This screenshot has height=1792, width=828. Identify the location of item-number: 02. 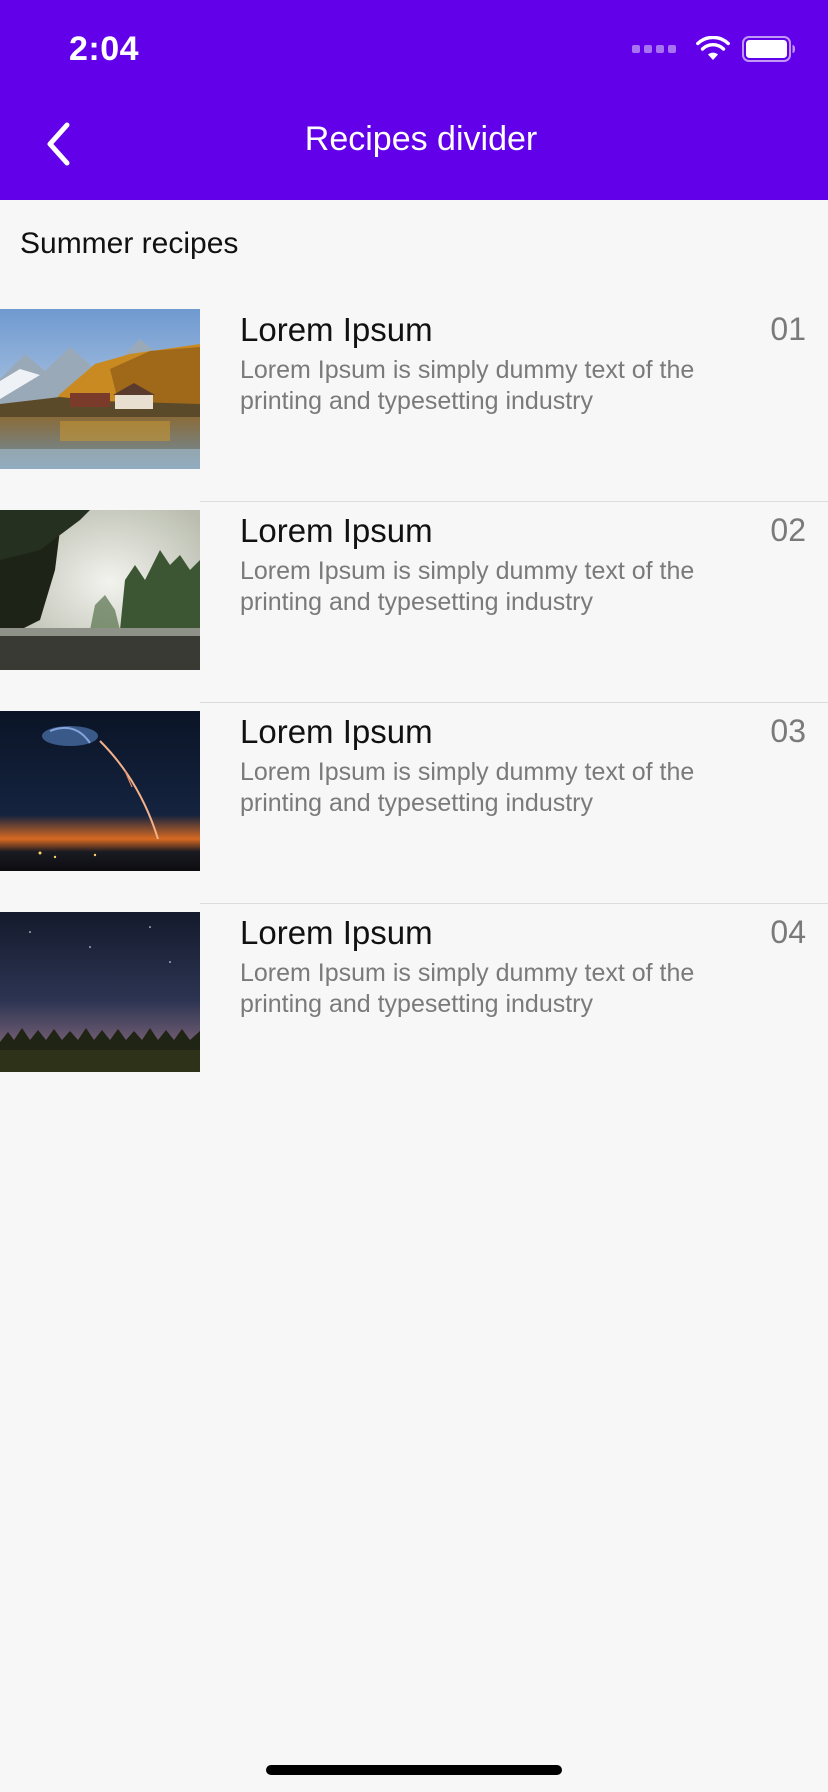
(788, 530).